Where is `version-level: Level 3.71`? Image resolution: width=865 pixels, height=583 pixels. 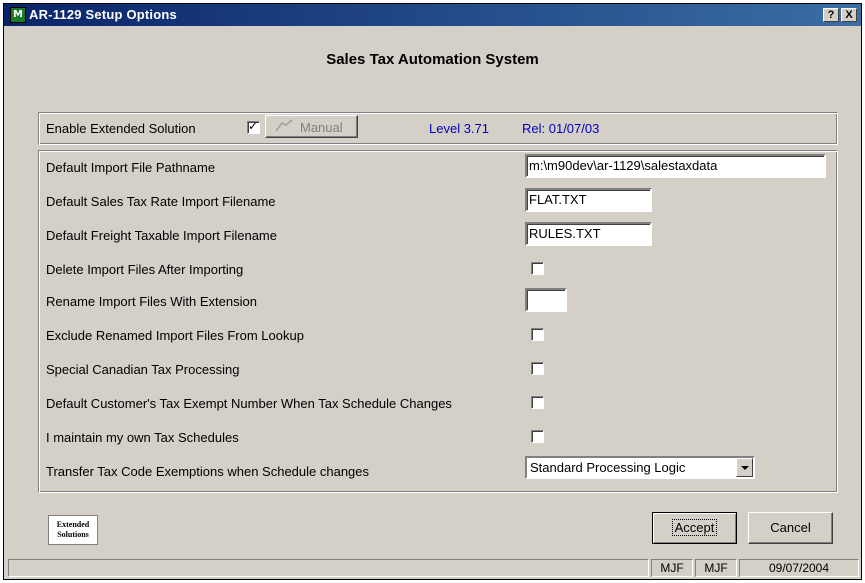 version-level: Level 3.71 is located at coordinates (459, 128).